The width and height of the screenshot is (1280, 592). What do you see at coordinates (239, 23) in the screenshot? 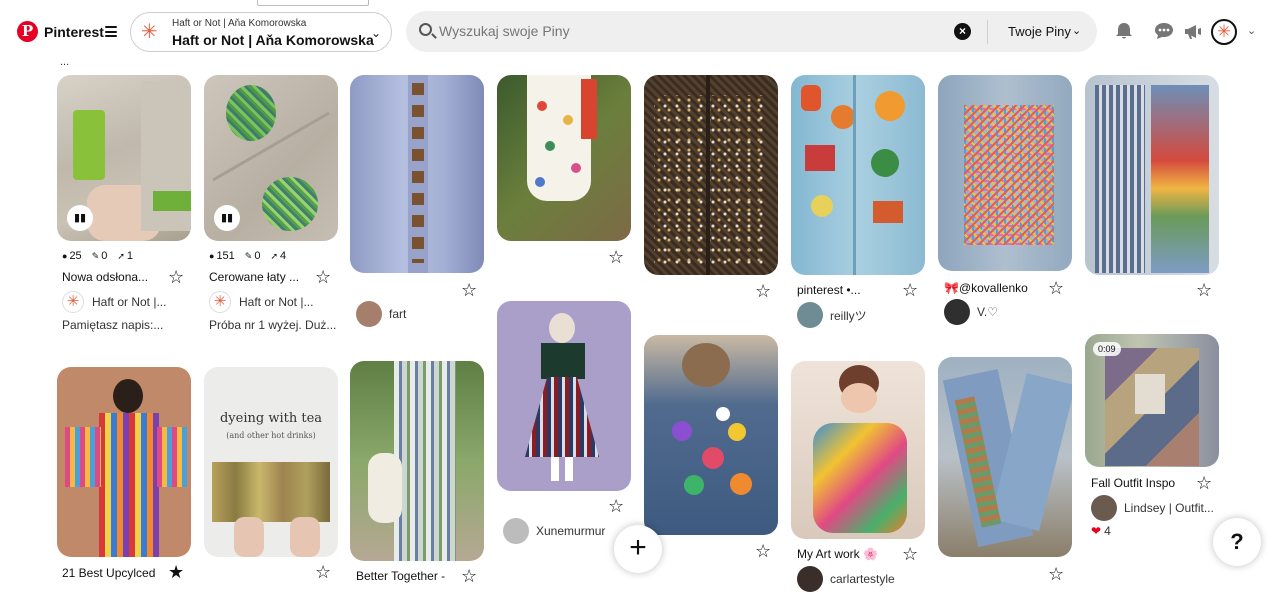
I see `board-switcher-caption: Haft or Not | Aňa Komorowska` at bounding box center [239, 23].